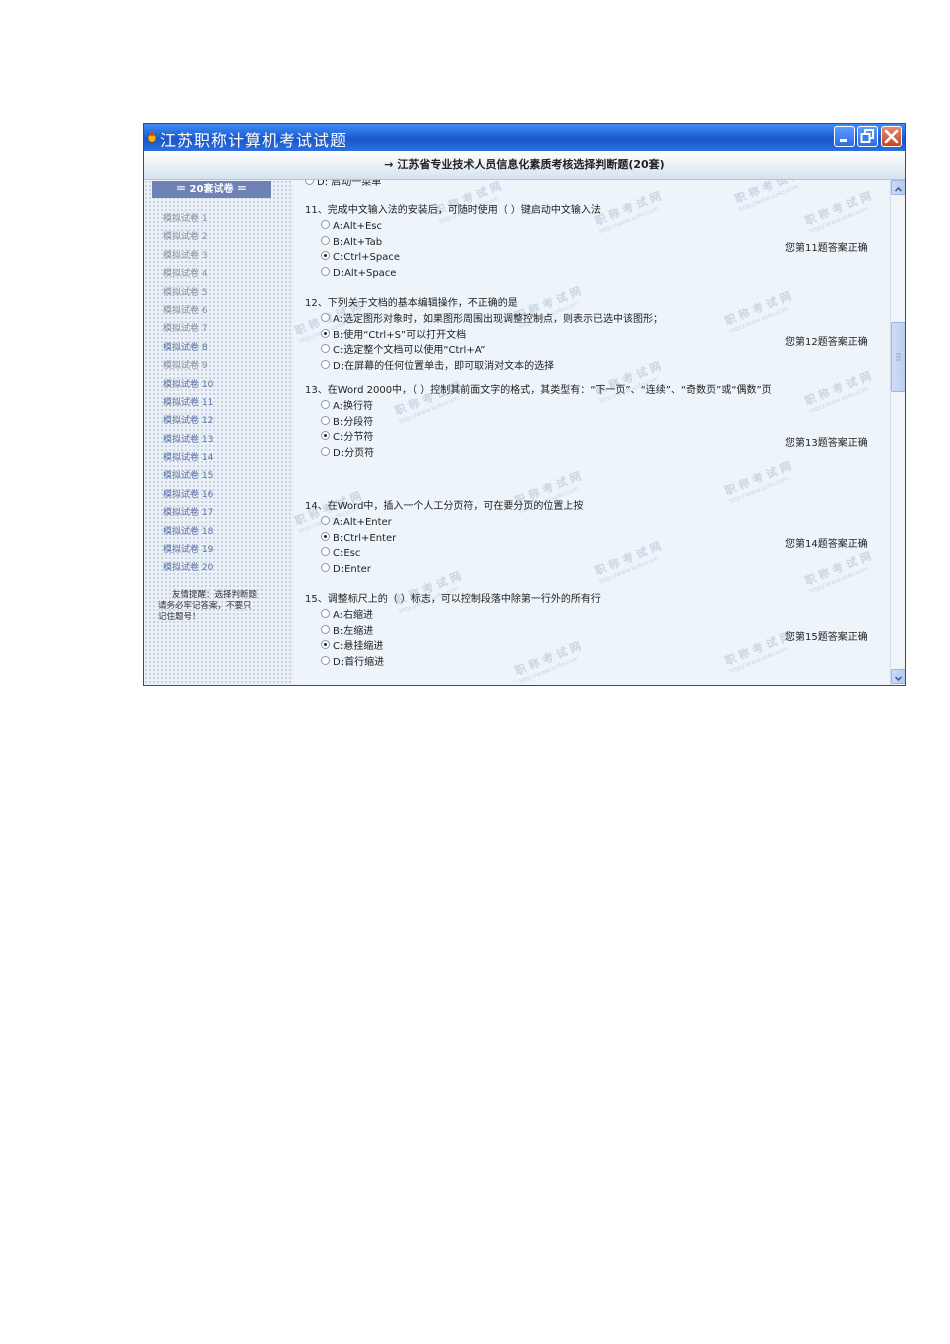  I want to click on paper-link-19: 模拟试卷 19, so click(188, 550).